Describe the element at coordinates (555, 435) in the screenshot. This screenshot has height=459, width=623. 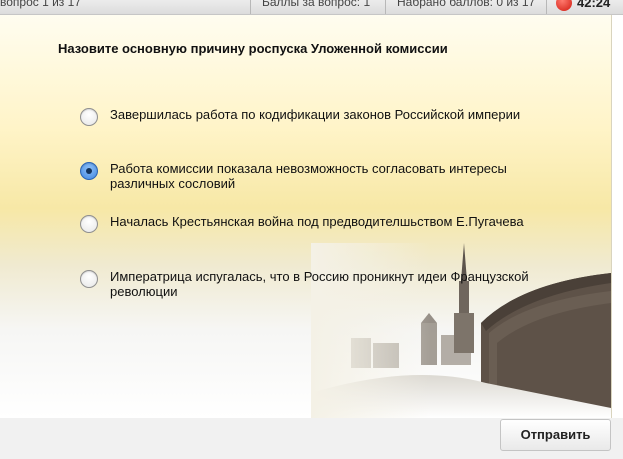
I see `submit-button: Отправить` at that location.